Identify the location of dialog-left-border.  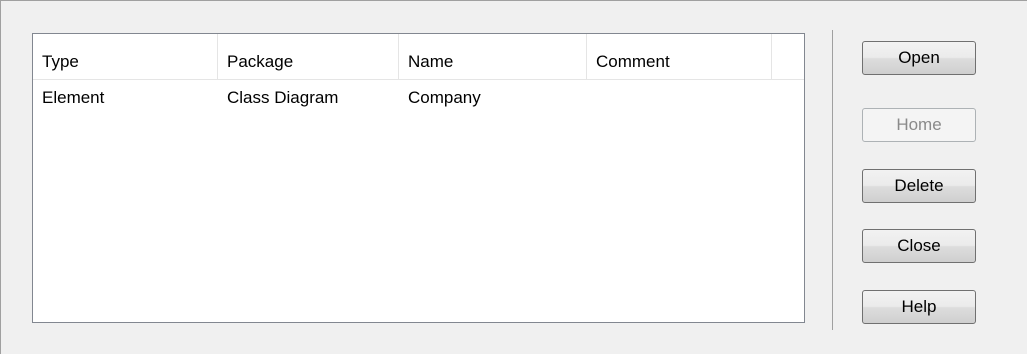
(0, 177).